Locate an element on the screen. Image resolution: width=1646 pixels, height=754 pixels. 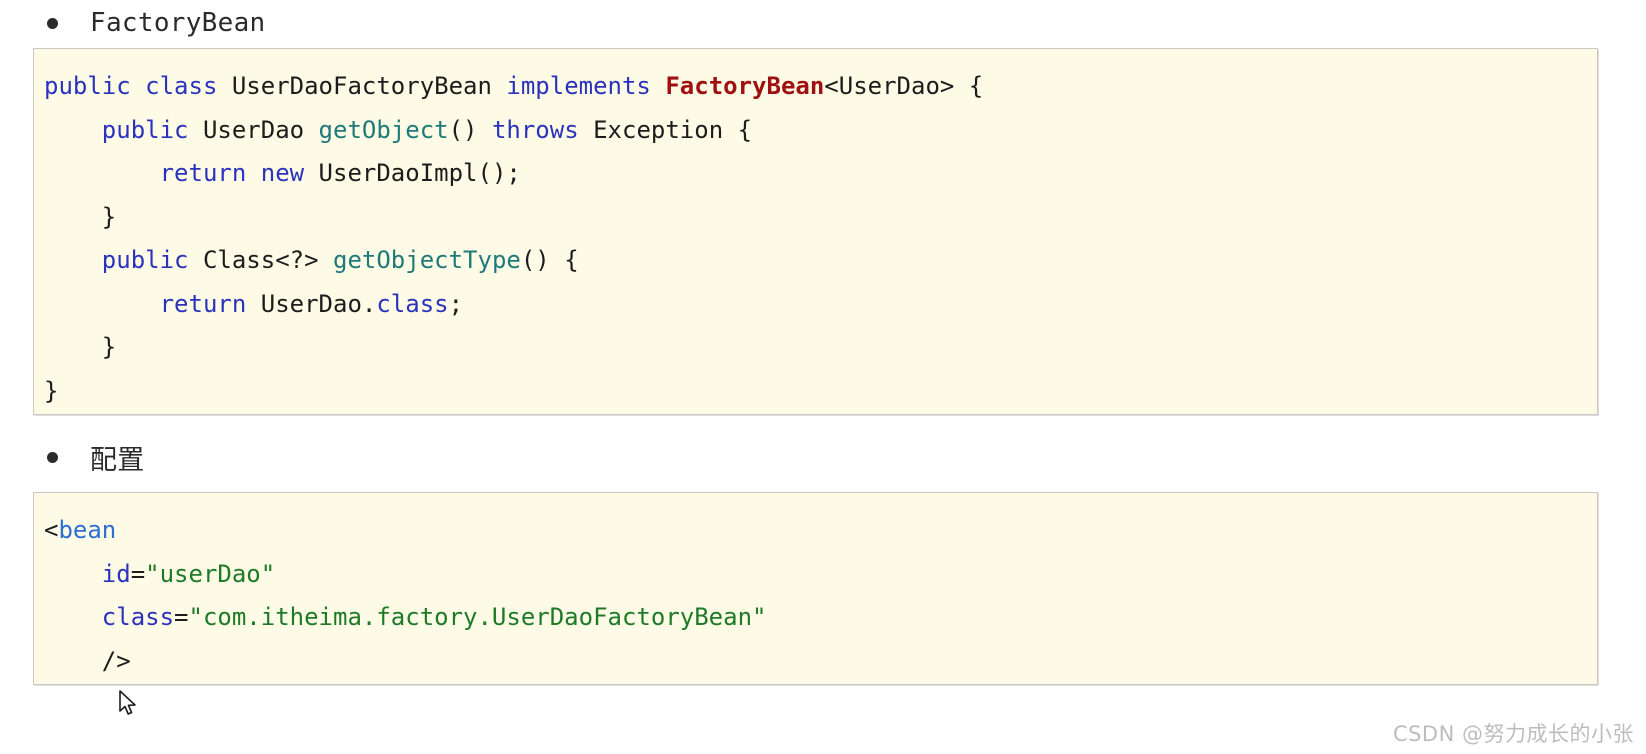
code-token: throws is located at coordinates (535, 129).